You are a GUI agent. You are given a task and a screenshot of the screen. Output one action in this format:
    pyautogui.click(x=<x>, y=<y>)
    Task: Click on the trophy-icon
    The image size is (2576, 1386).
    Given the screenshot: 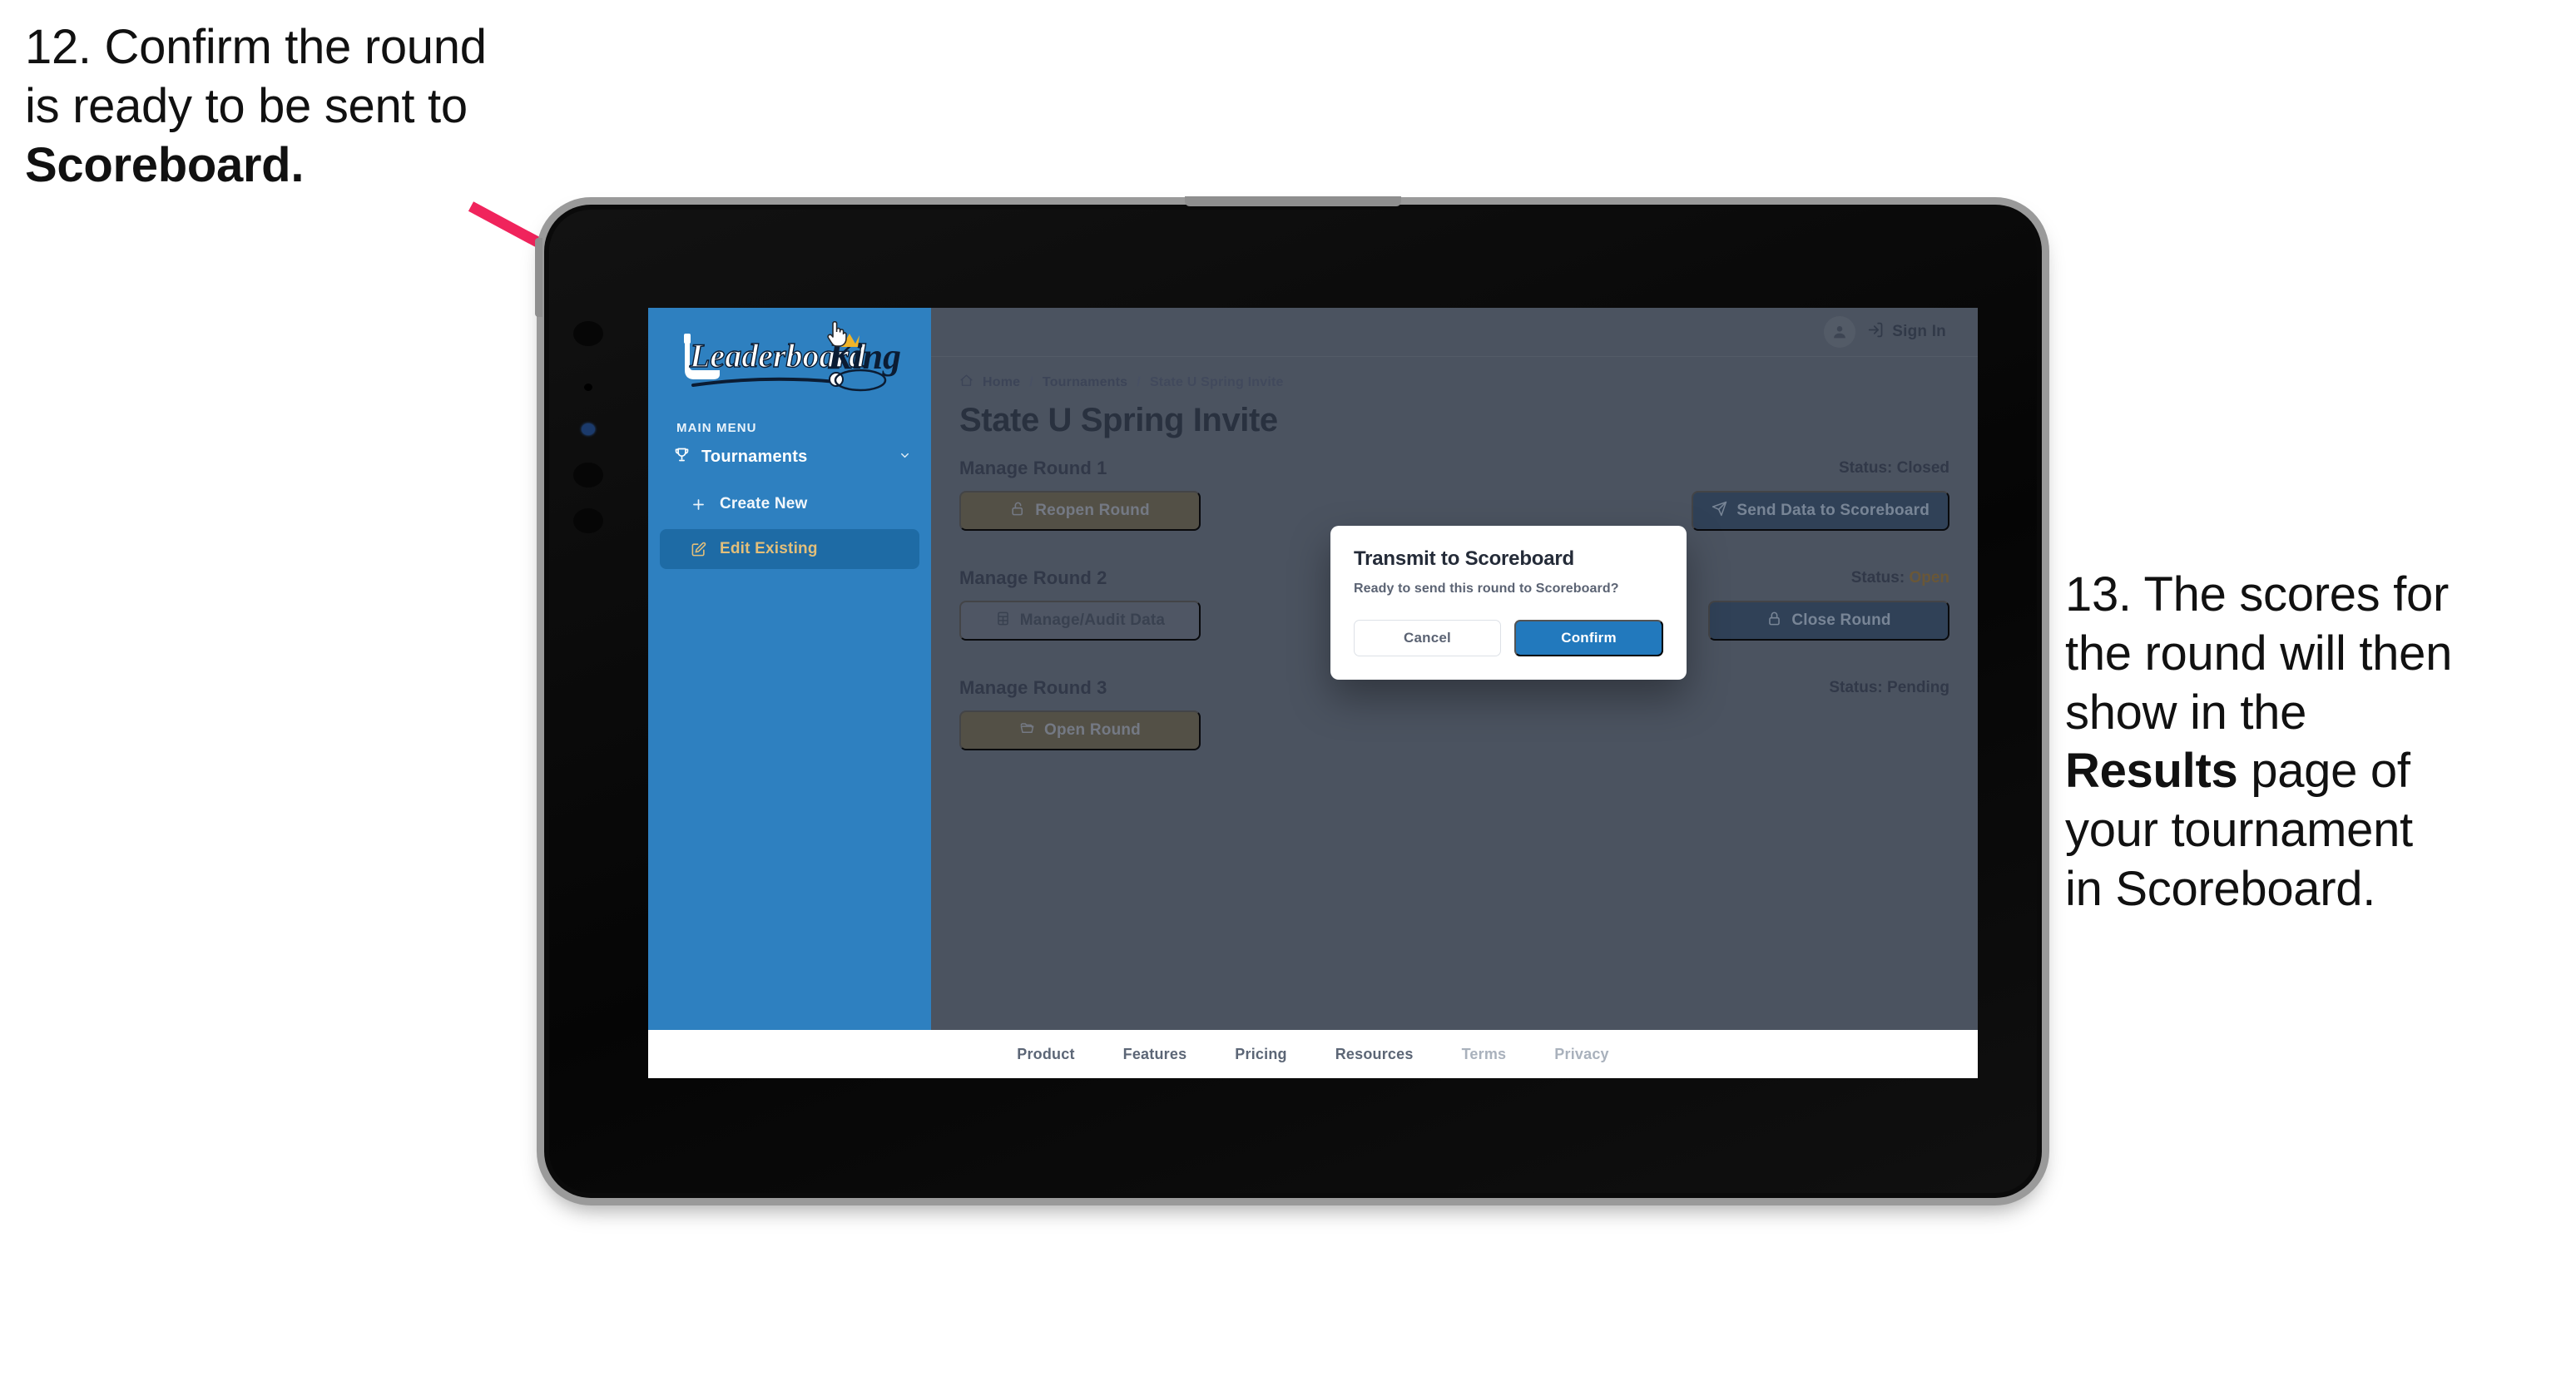 What is the action you would take?
    pyautogui.click(x=682, y=457)
    